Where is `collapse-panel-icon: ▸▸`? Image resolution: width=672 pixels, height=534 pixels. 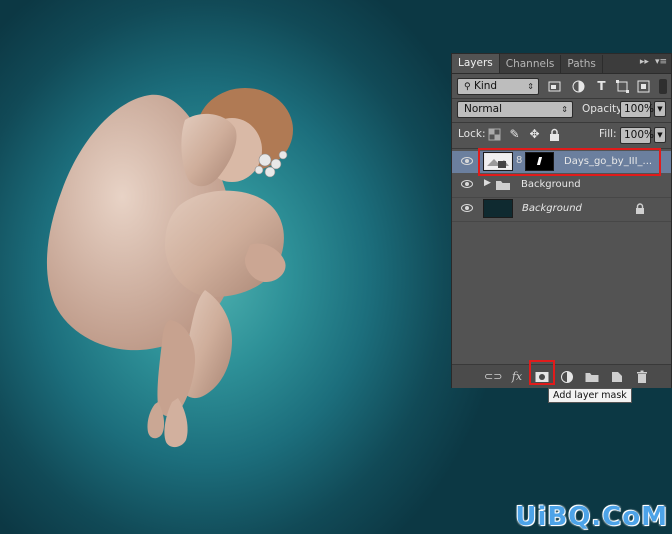 collapse-panel-icon: ▸▸ is located at coordinates (644, 62).